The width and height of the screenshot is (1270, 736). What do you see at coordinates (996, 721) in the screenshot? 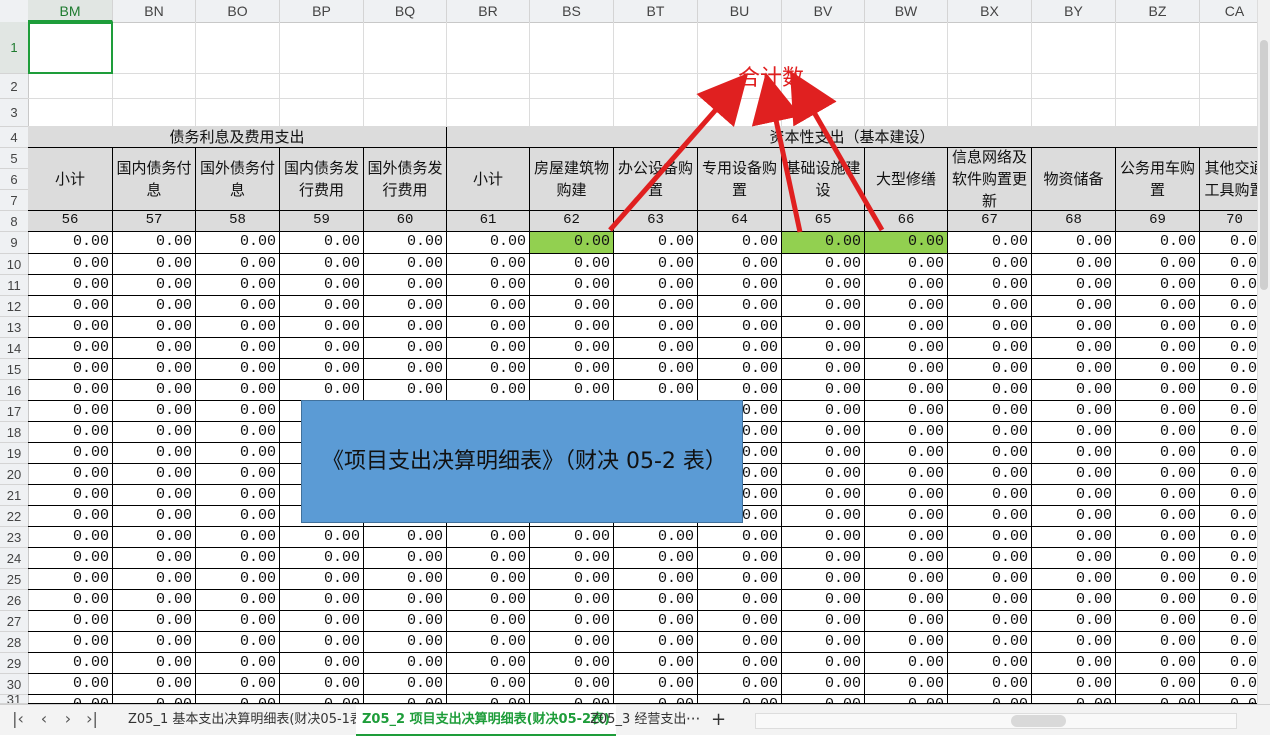
I see `horizontal-scrollbar` at bounding box center [996, 721].